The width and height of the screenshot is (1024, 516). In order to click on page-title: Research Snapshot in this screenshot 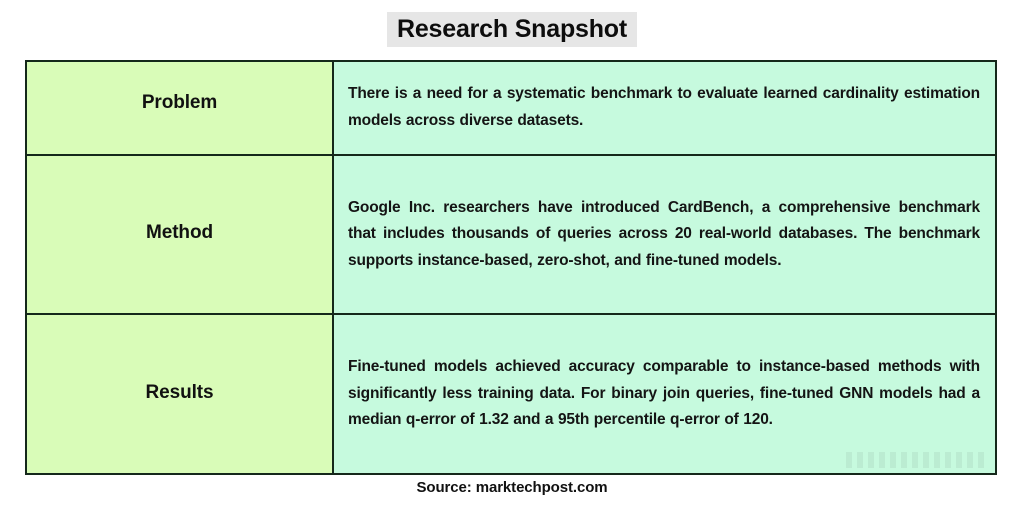, I will do `click(511, 30)`.